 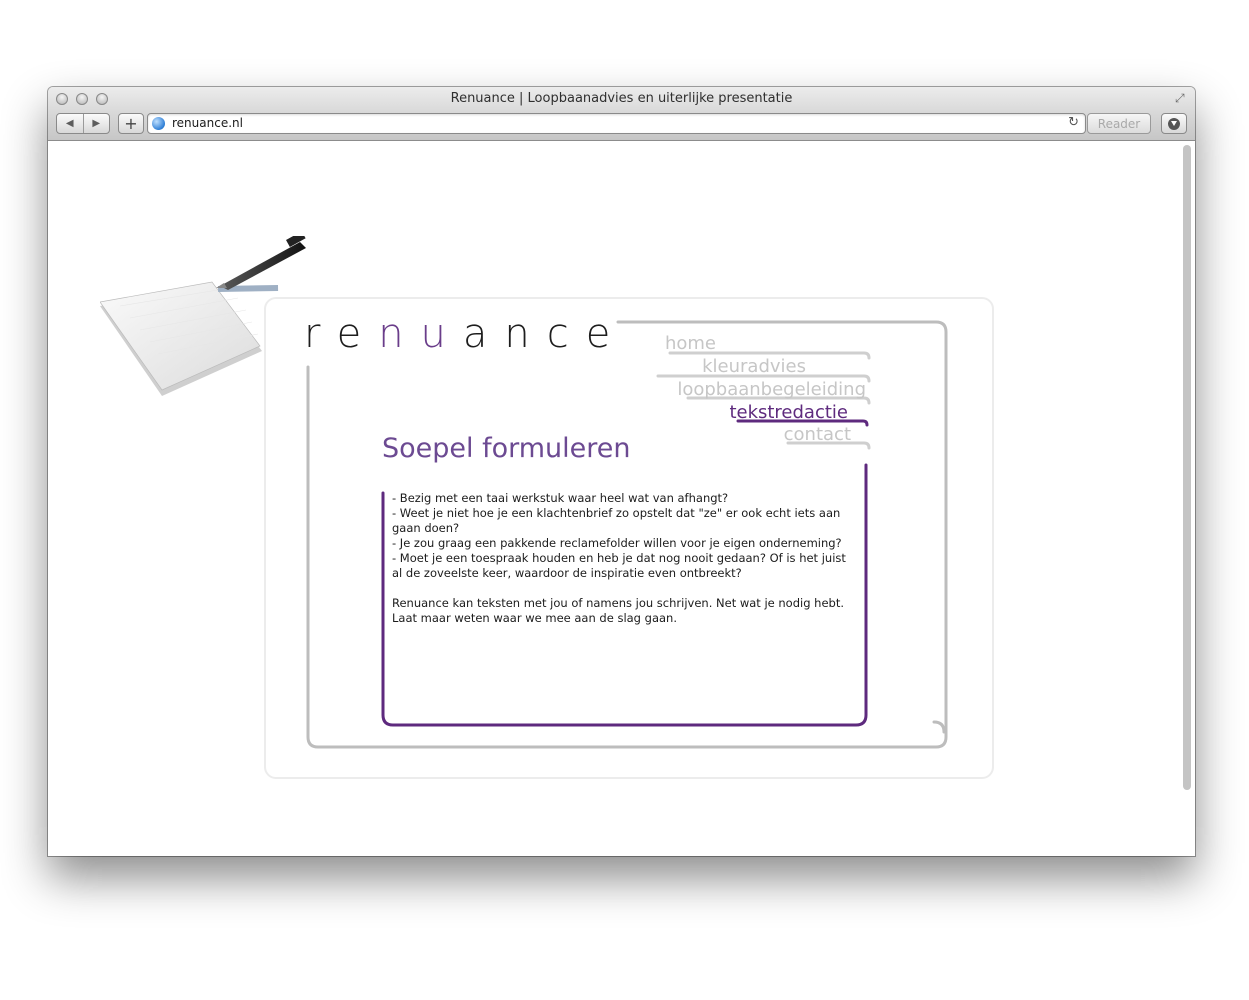 I want to click on page-heading: Soepel formuleren, so click(x=506, y=448).